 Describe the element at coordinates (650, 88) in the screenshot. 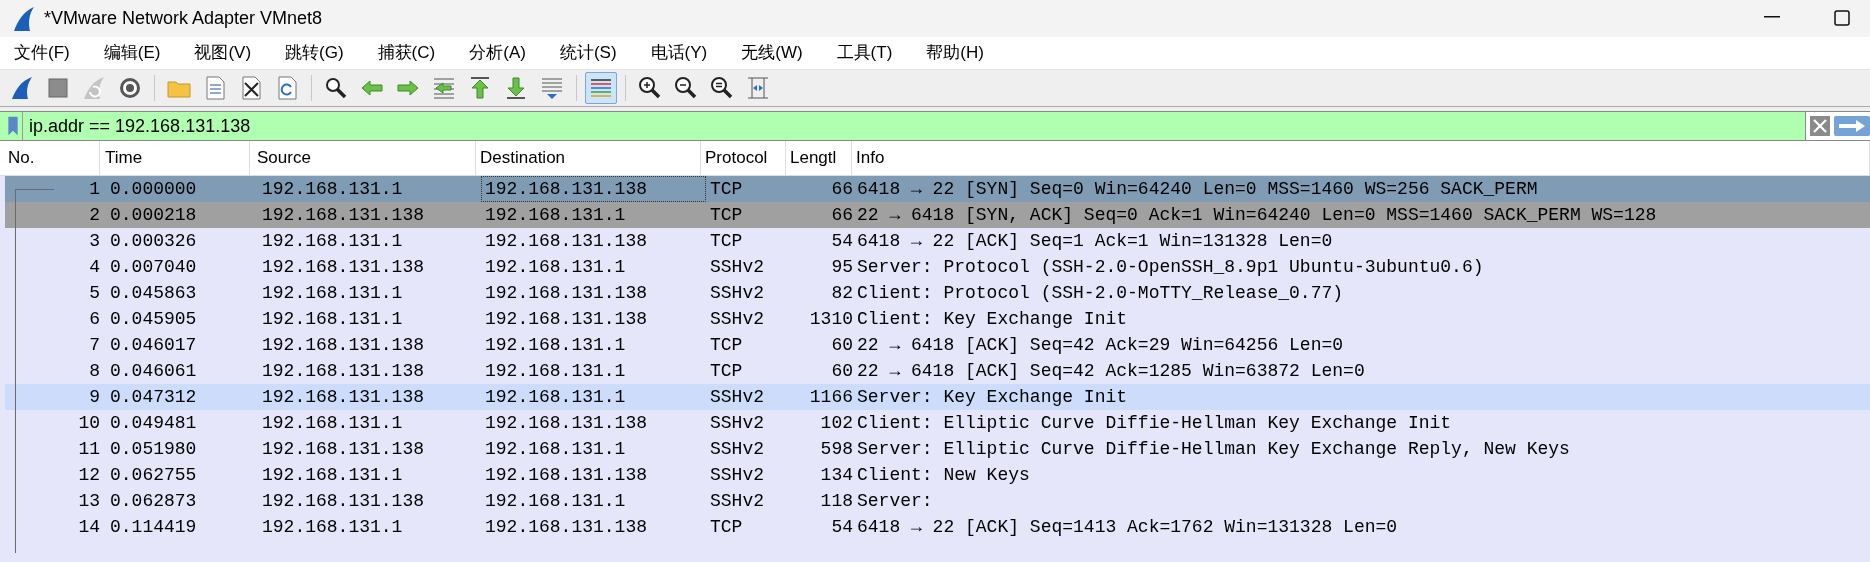

I see `zoom-in-icon` at that location.